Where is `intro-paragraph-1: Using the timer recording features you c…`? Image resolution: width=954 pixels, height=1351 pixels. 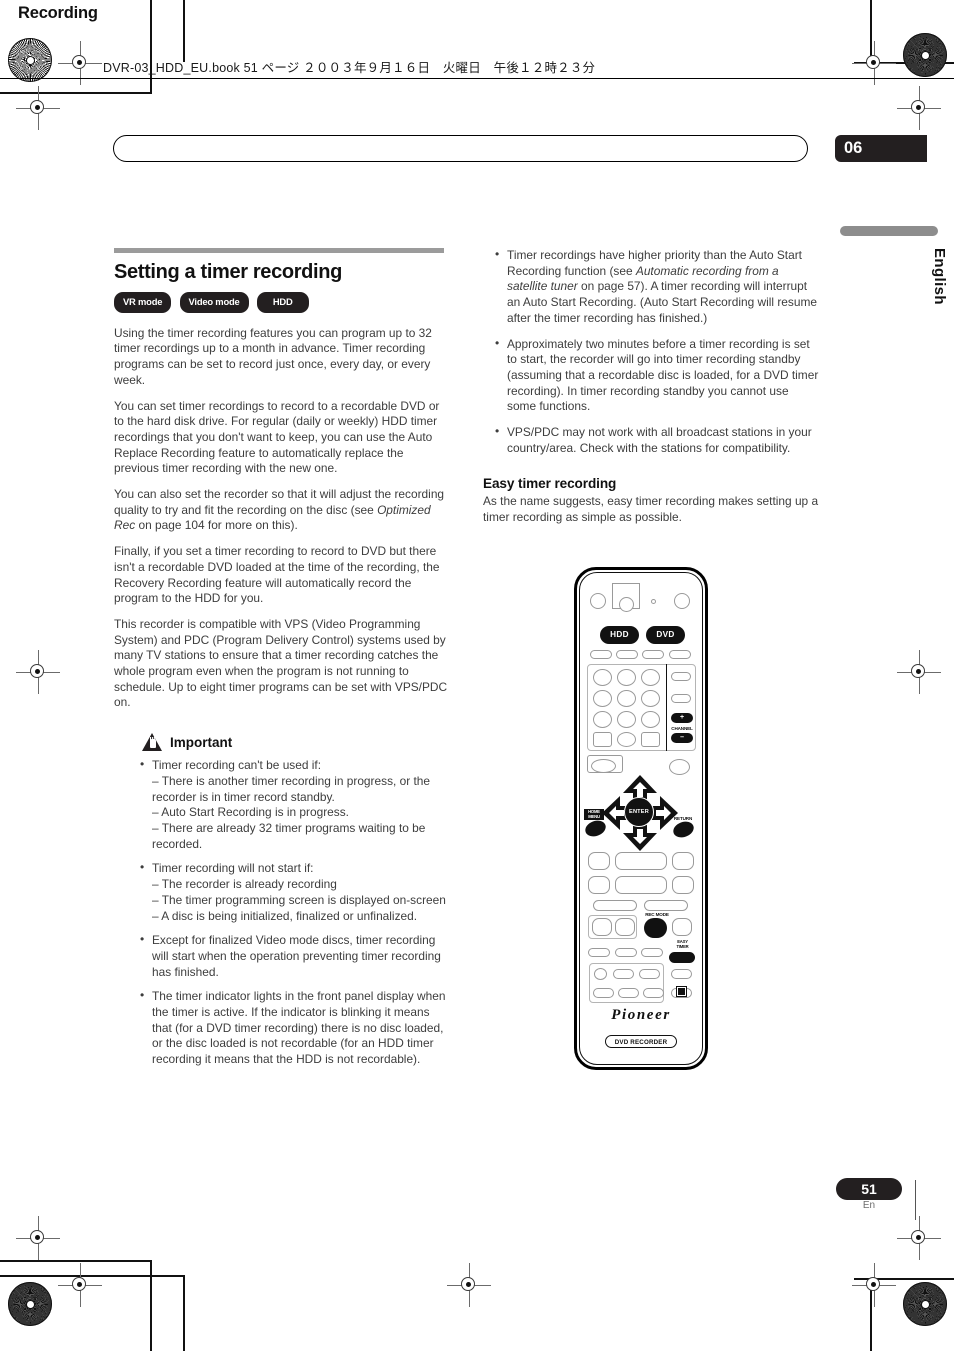
intro-paragraph-1: Using the timer recording features you c… is located at coordinates (273, 356).